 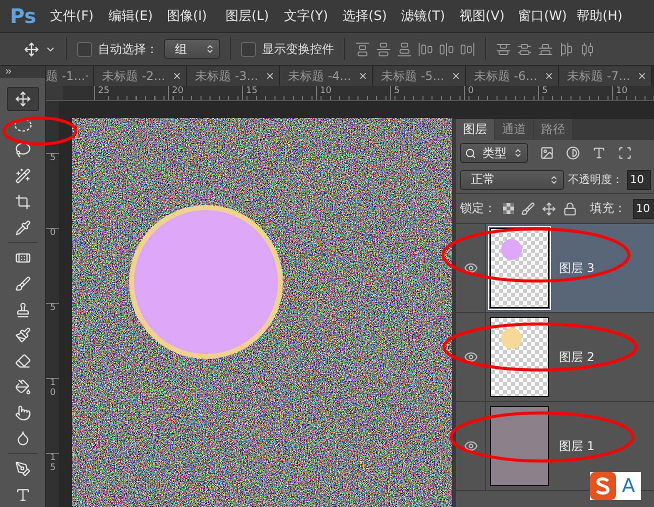 I want to click on fill-field: 10, so click(x=643, y=208).